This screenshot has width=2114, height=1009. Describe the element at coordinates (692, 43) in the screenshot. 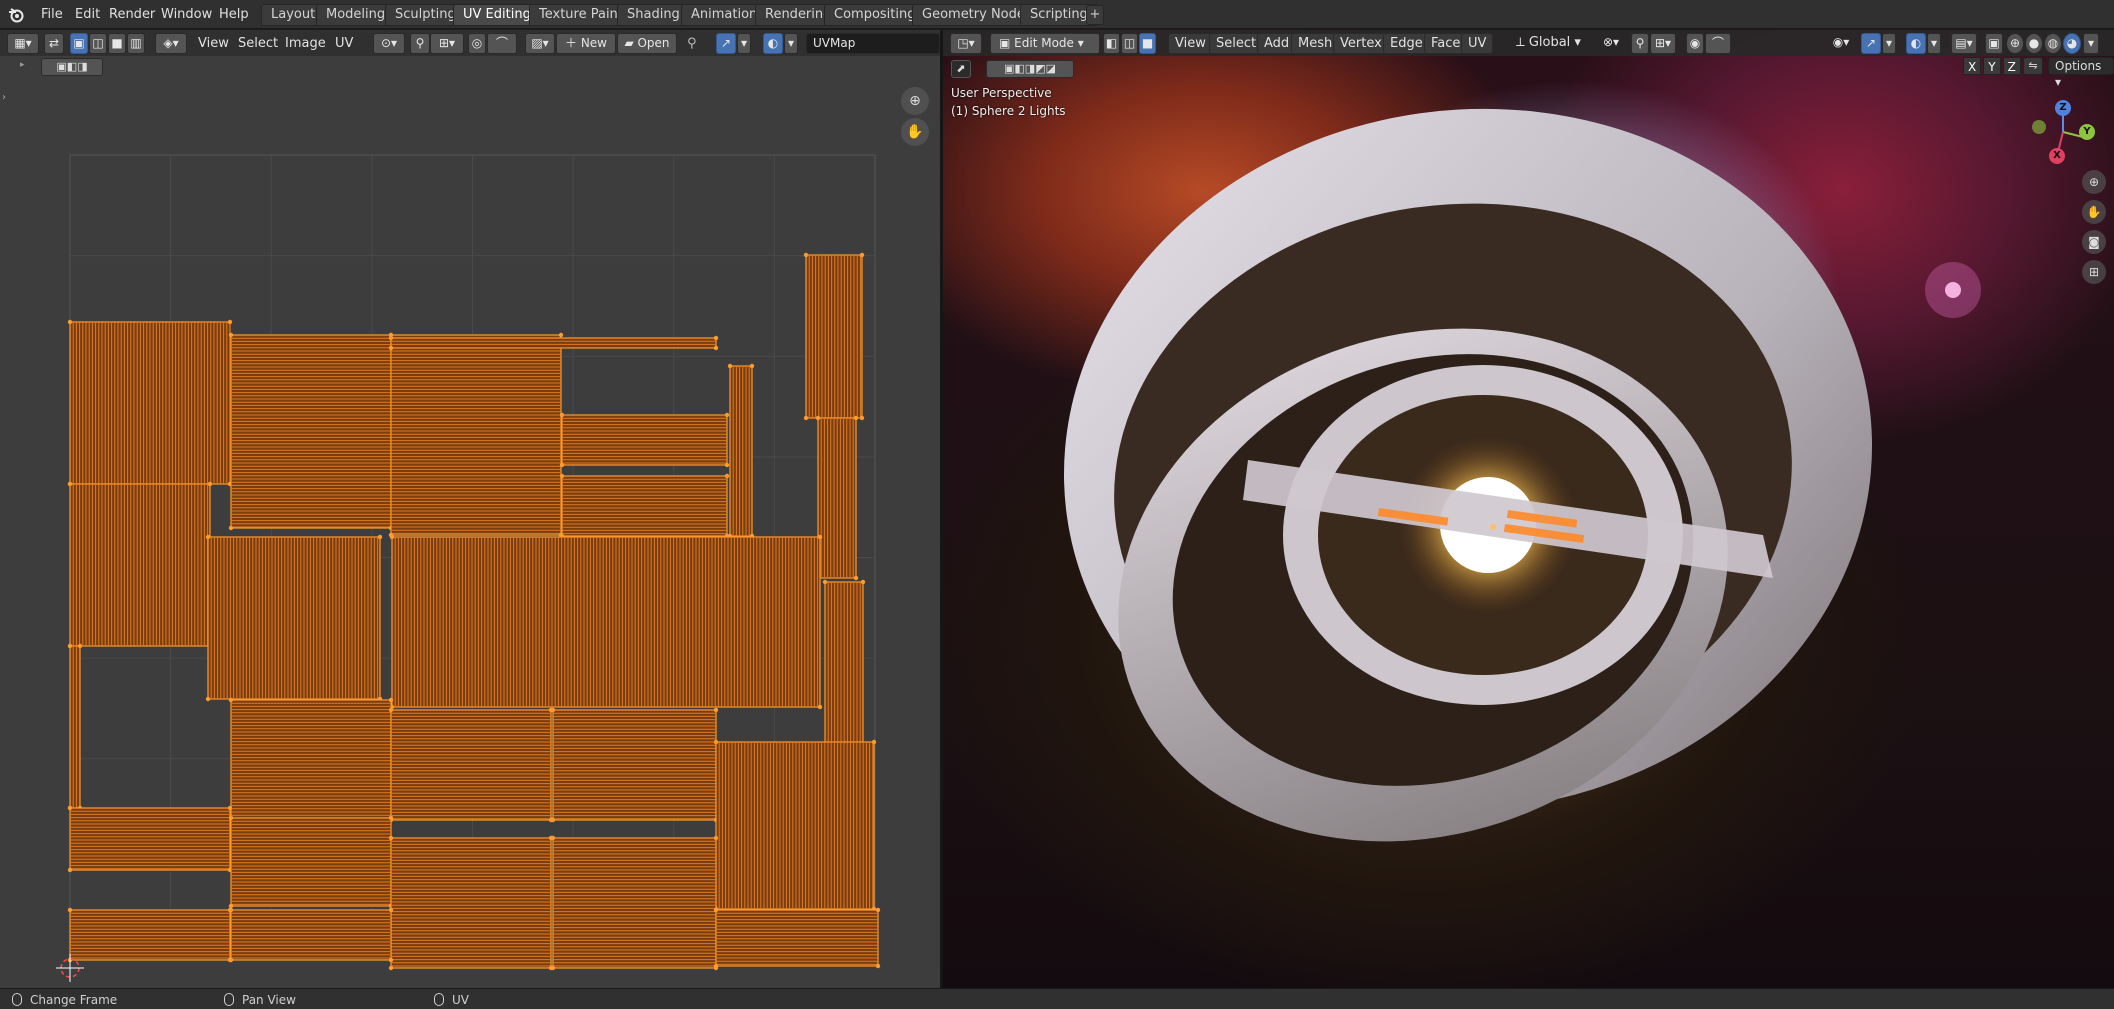

I see `pin-icon: ⚲` at that location.